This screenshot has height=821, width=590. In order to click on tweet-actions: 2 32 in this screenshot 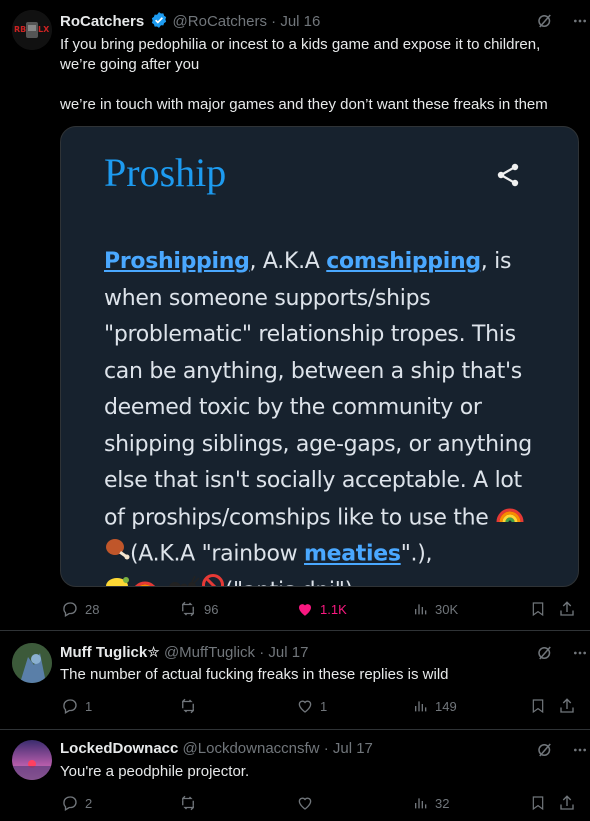, I will do `click(295, 803)`.